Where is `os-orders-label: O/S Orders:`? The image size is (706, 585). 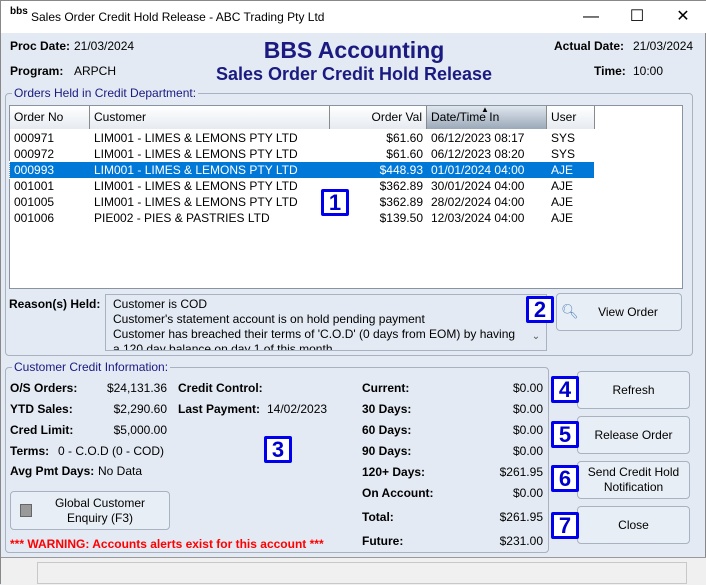 os-orders-label: O/S Orders: is located at coordinates (44, 388).